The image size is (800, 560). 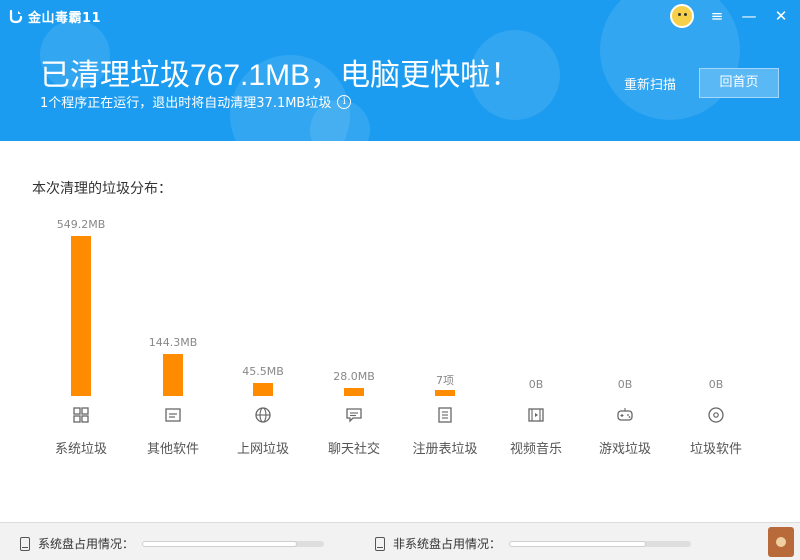 I want to click on app-logo: 金山毒霸11, so click(x=54, y=16).